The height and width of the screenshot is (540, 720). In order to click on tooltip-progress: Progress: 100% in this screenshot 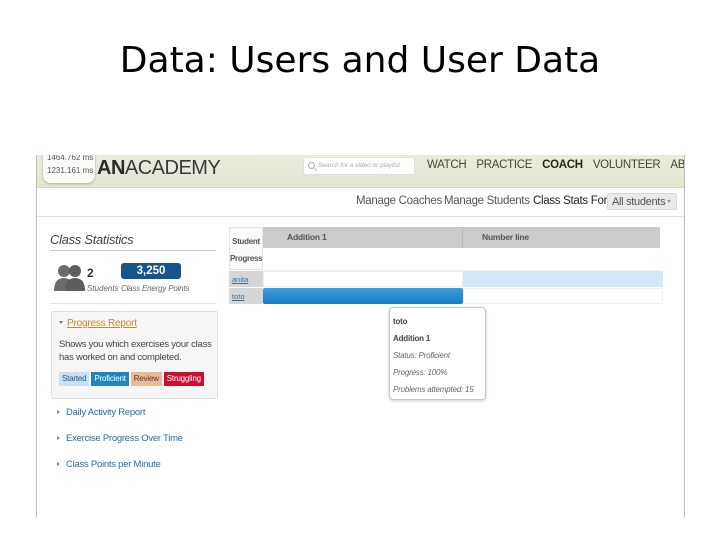, I will do `click(420, 372)`.